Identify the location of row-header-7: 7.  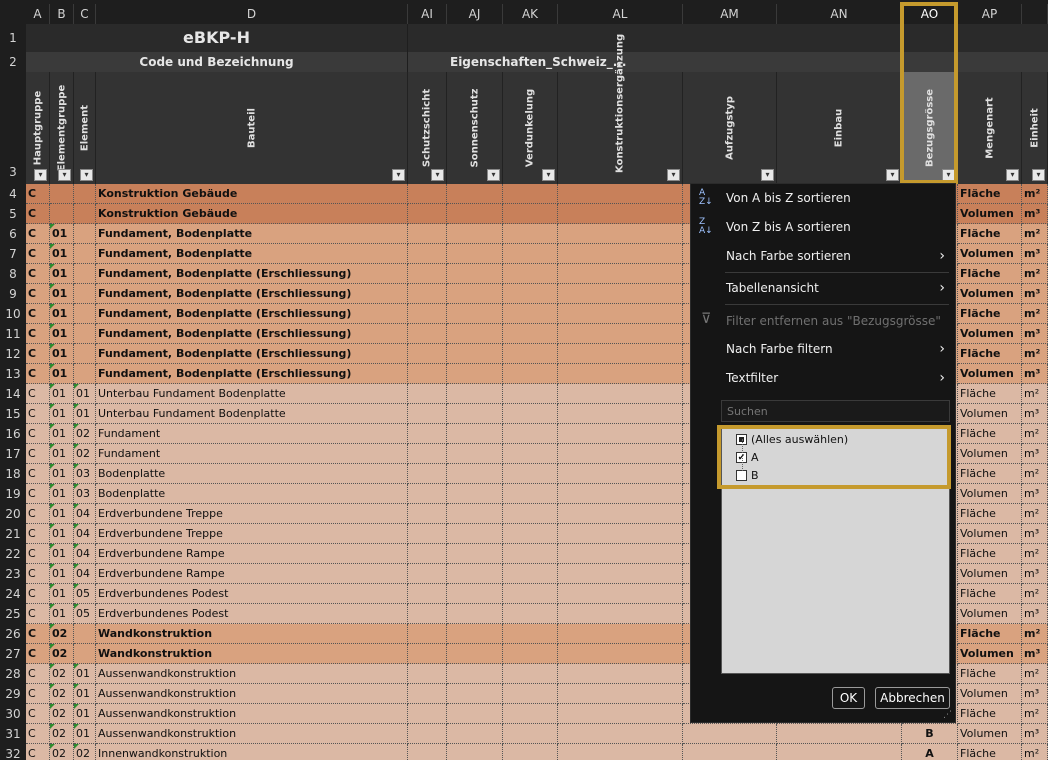
(13, 254).